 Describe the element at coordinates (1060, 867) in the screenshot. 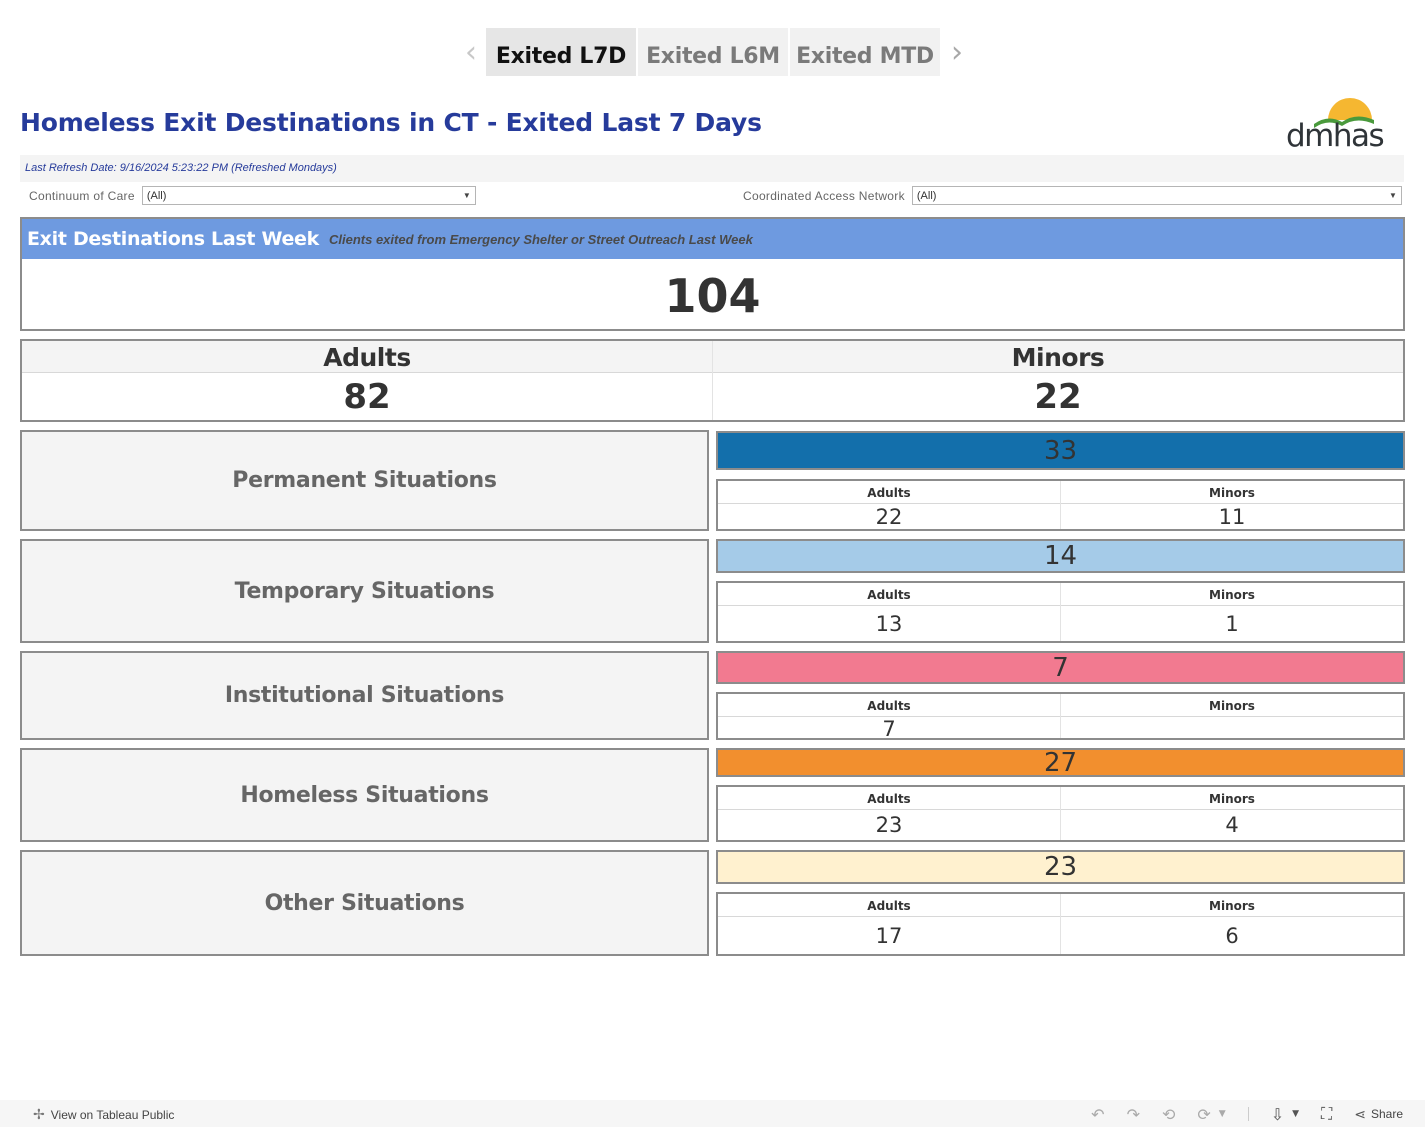

I see `category-total-other: 23` at that location.